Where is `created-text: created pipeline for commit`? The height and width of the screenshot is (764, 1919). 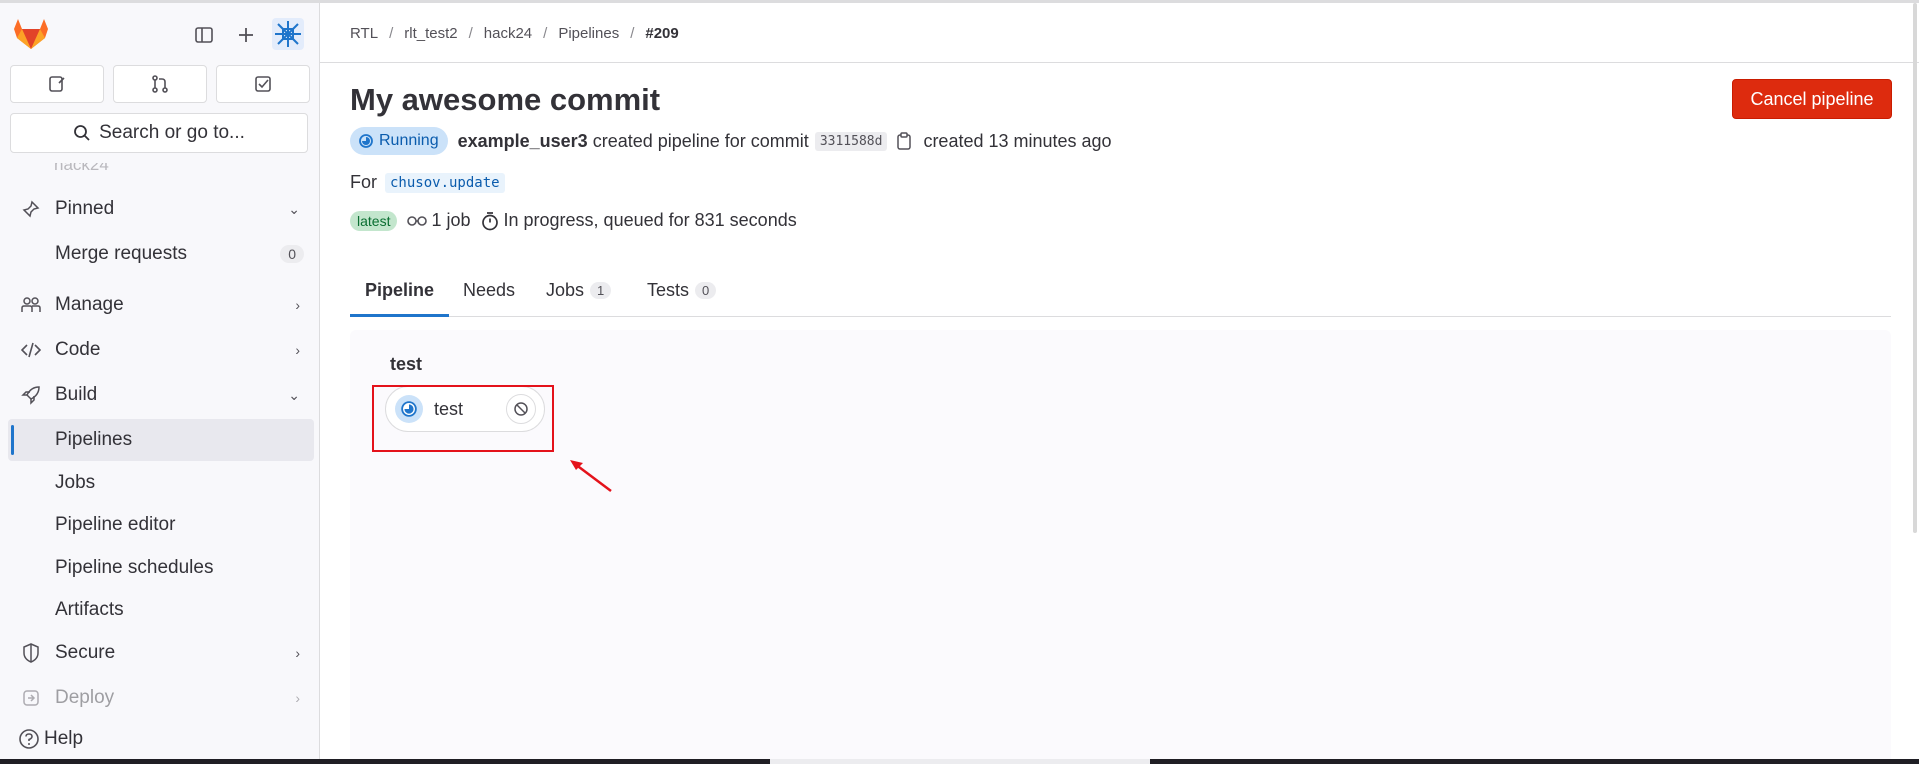 created-text: created pipeline for commit is located at coordinates (700, 140).